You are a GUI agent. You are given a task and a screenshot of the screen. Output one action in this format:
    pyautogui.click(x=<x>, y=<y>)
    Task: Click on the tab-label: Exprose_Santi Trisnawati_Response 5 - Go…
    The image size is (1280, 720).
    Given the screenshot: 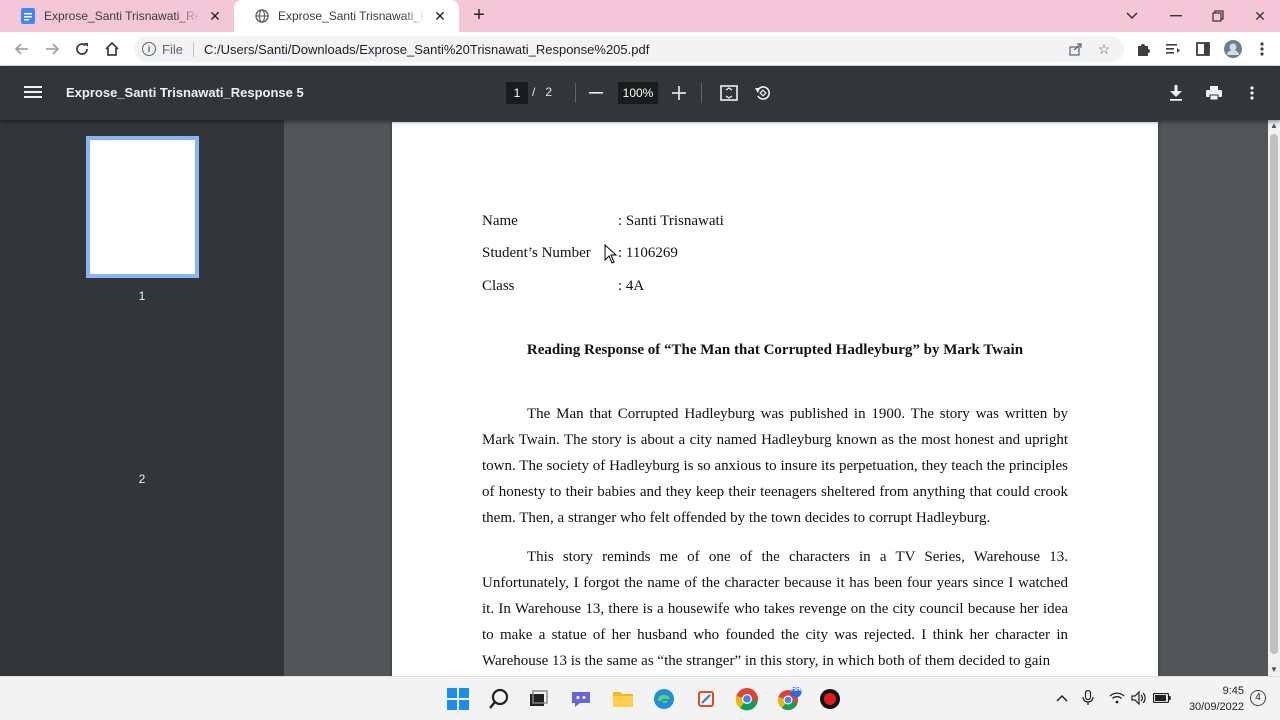 What is the action you would take?
    pyautogui.click(x=122, y=16)
    